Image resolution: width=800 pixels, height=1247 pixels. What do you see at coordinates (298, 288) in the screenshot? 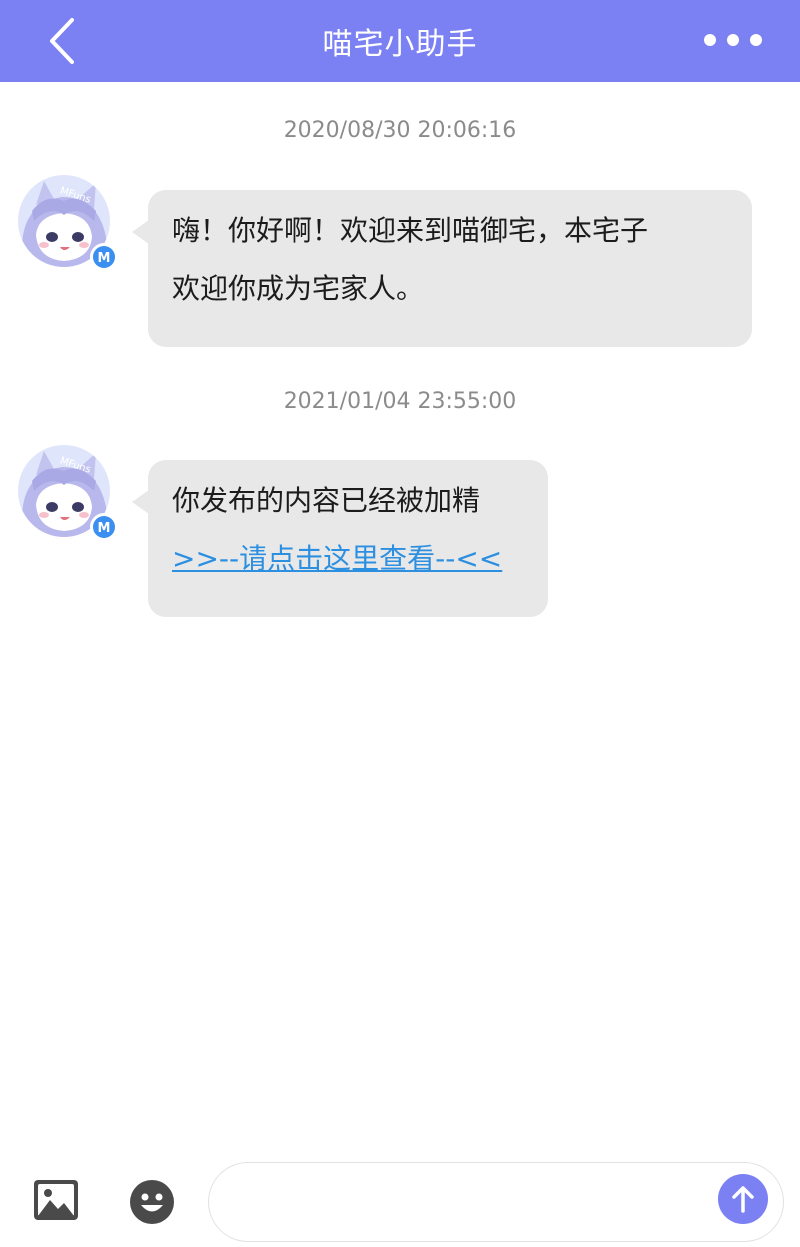
I see `message-text: 欢迎你成为宅家人。` at bounding box center [298, 288].